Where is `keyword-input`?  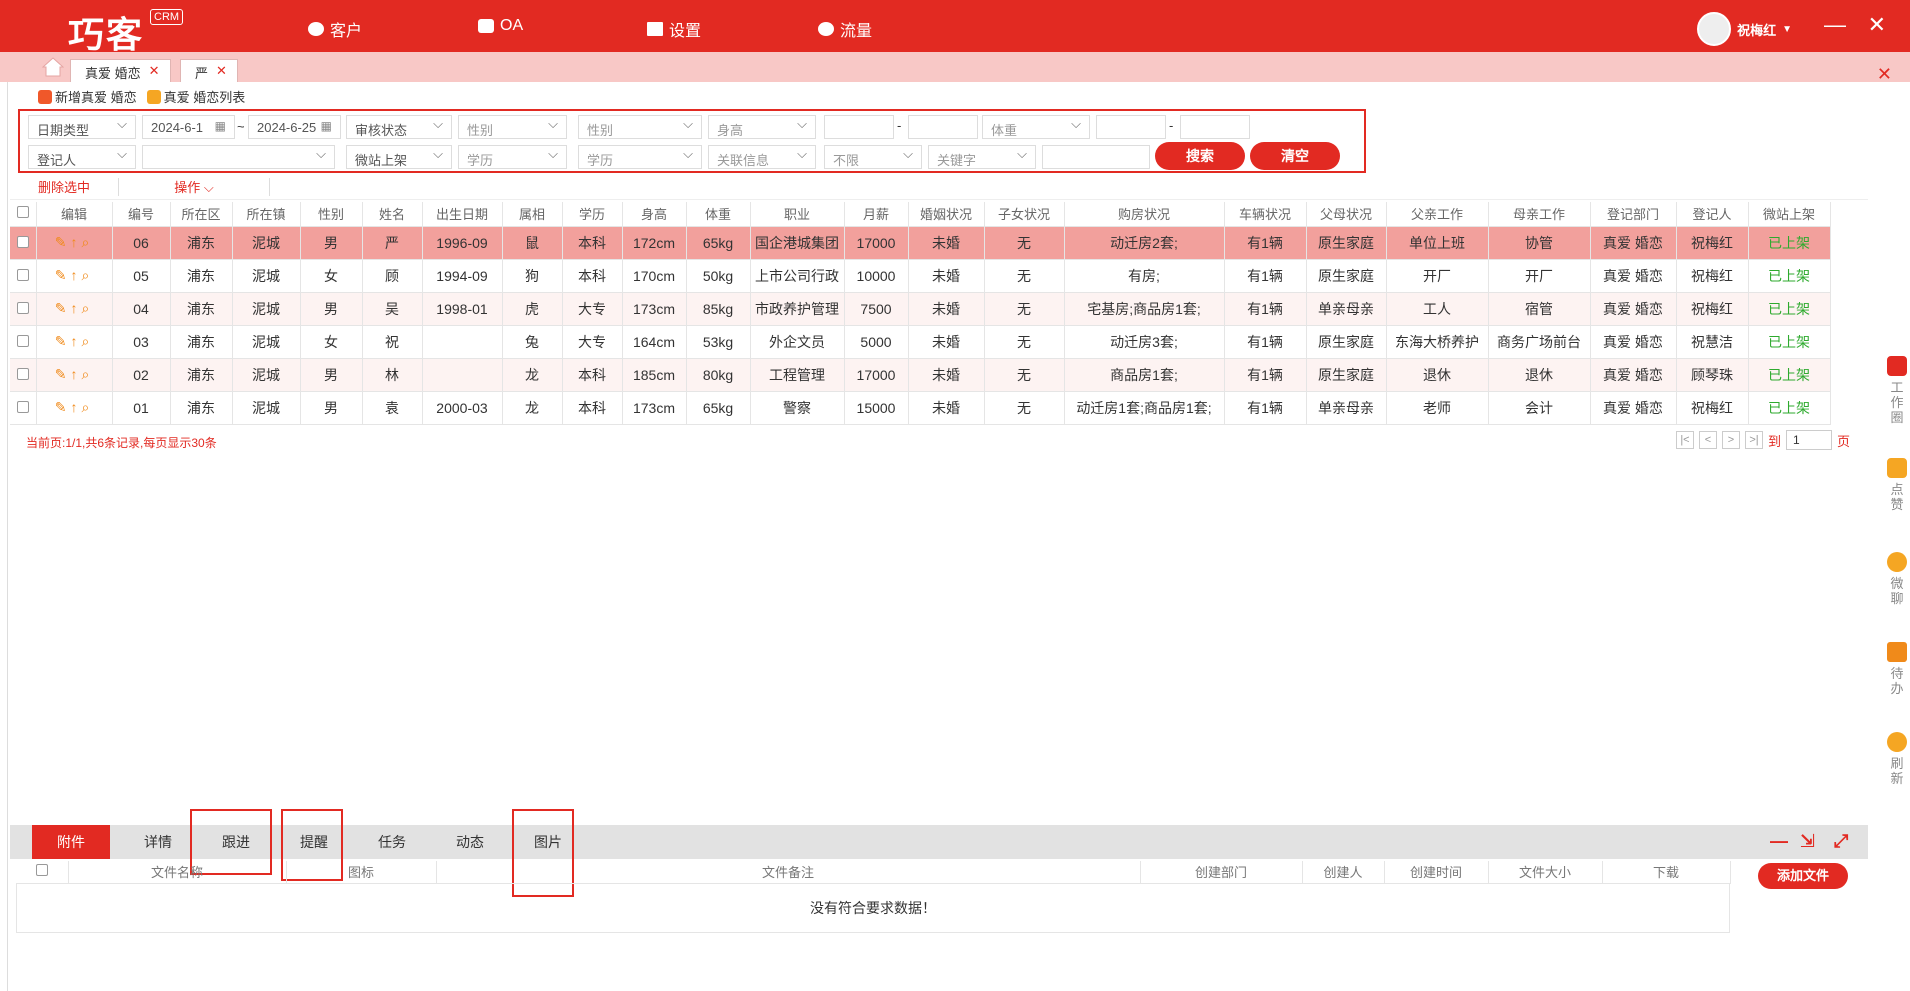
keyword-input is located at coordinates (1096, 157).